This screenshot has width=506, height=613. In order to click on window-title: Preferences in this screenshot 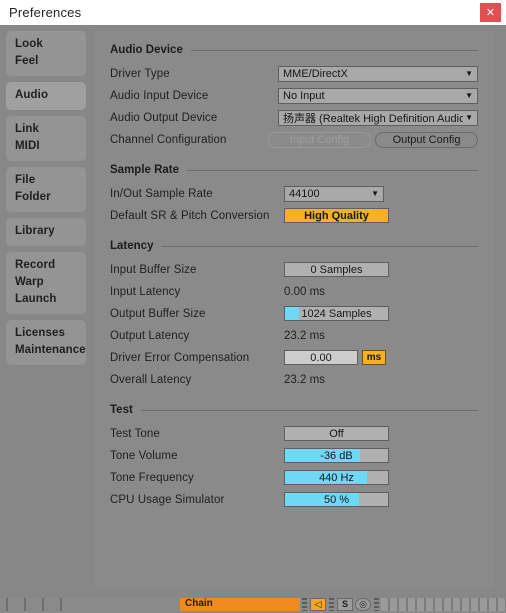, I will do `click(45, 12)`.